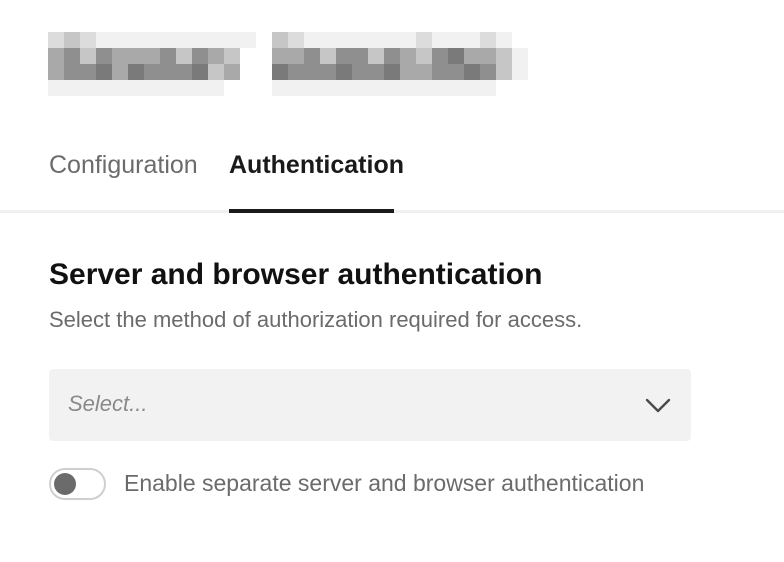 This screenshot has height=562, width=784. I want to click on separate-auth-toggle, so click(77, 484).